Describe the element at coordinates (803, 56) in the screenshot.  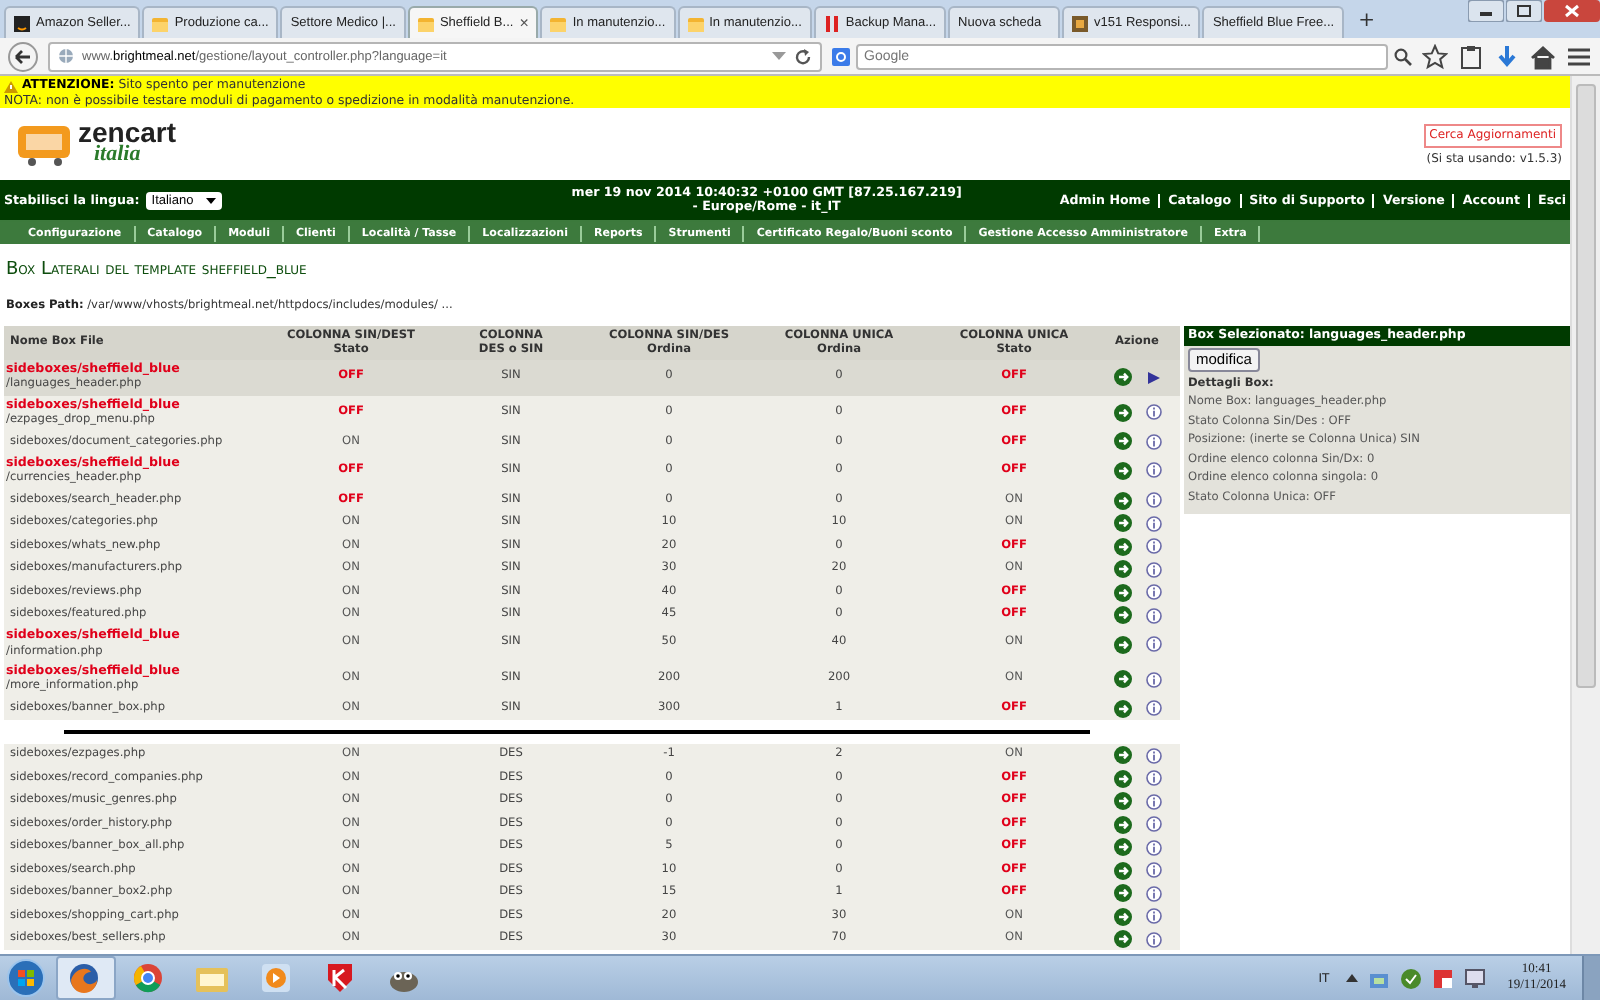
I see `reload-icon` at that location.